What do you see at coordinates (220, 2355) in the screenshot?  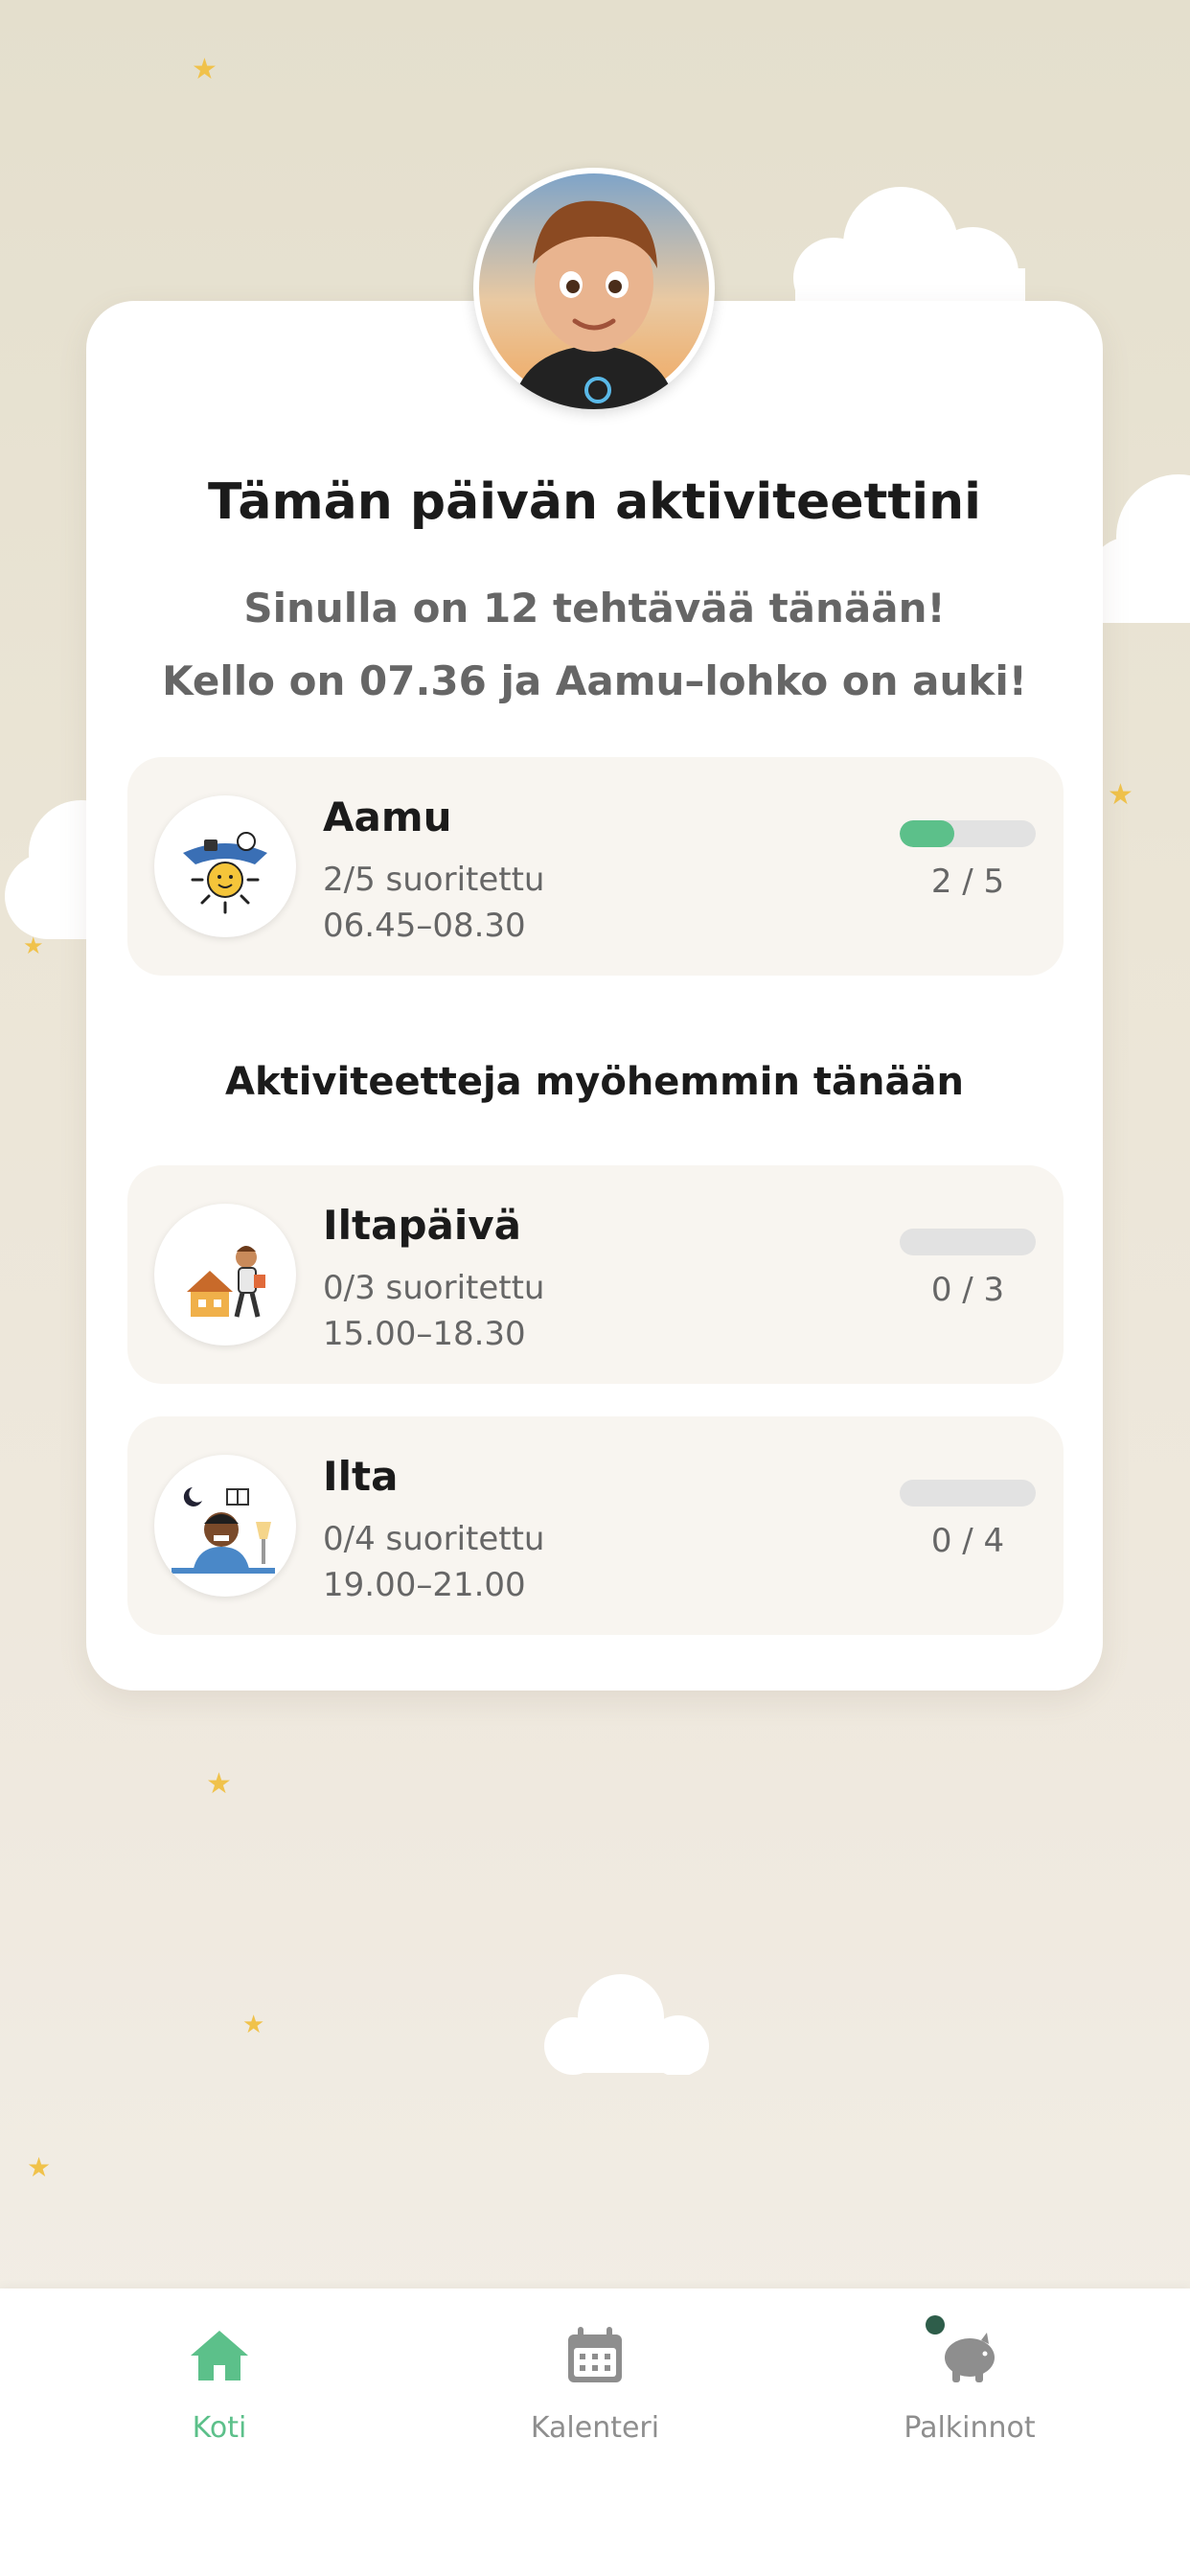 I see `home-icon` at bounding box center [220, 2355].